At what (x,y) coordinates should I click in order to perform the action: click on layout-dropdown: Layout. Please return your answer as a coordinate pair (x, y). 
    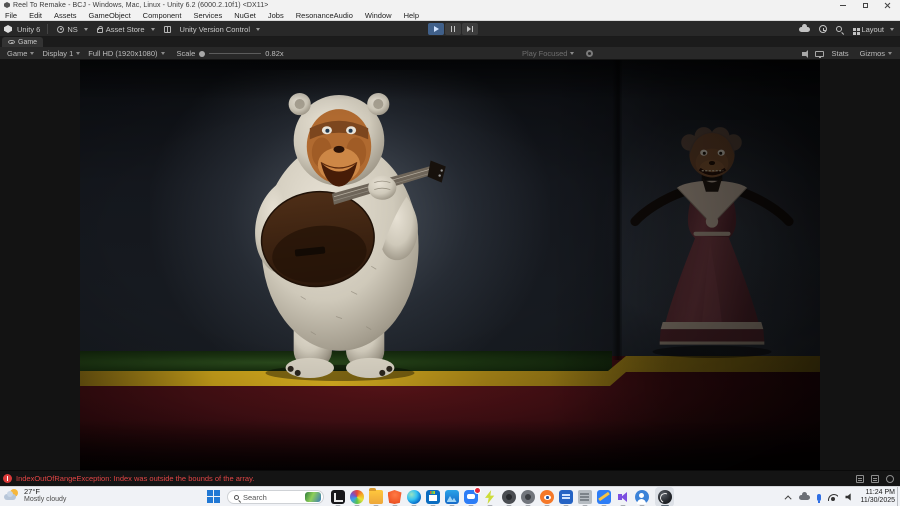
    Looking at the image, I should click on (873, 29).